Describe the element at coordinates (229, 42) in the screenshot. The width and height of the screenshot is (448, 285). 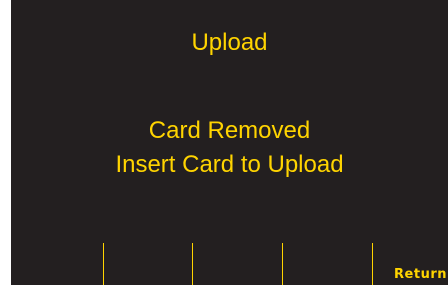
I see `screen-title: Upload` at that location.